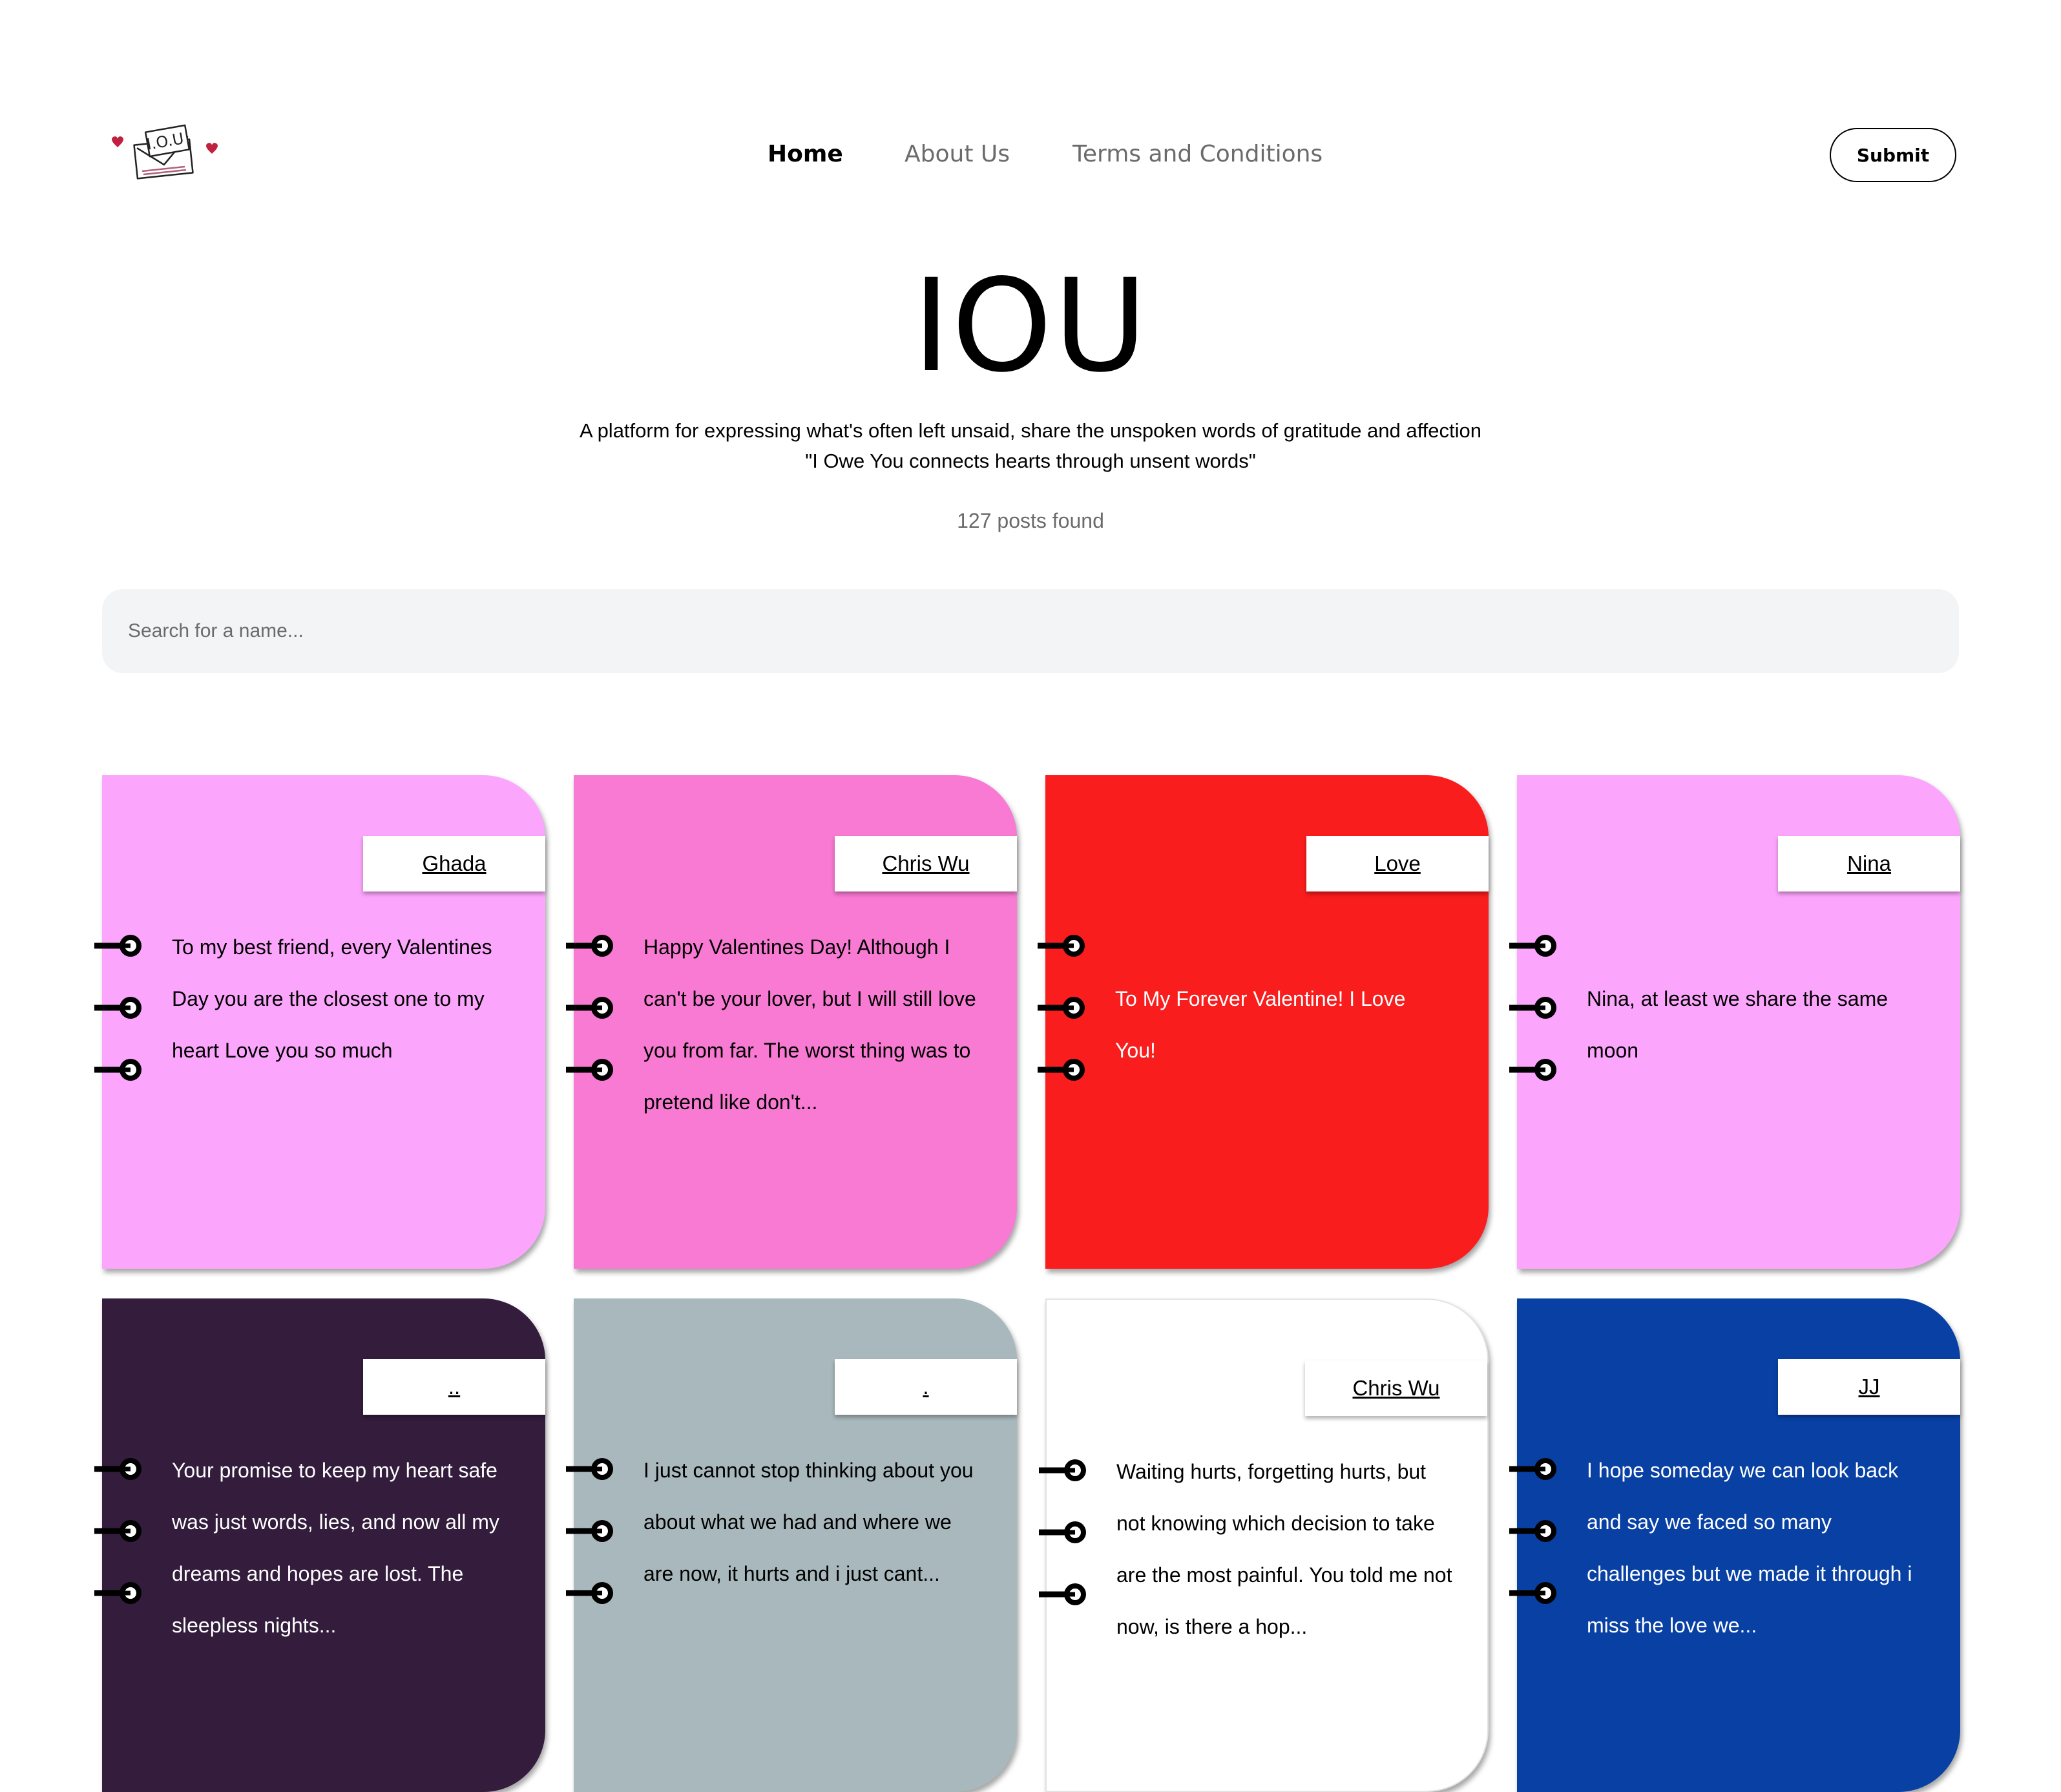 The height and width of the screenshot is (1792, 2061). What do you see at coordinates (1197, 154) in the screenshot?
I see `nav-terms-and-conditions: Terms and Conditions` at bounding box center [1197, 154].